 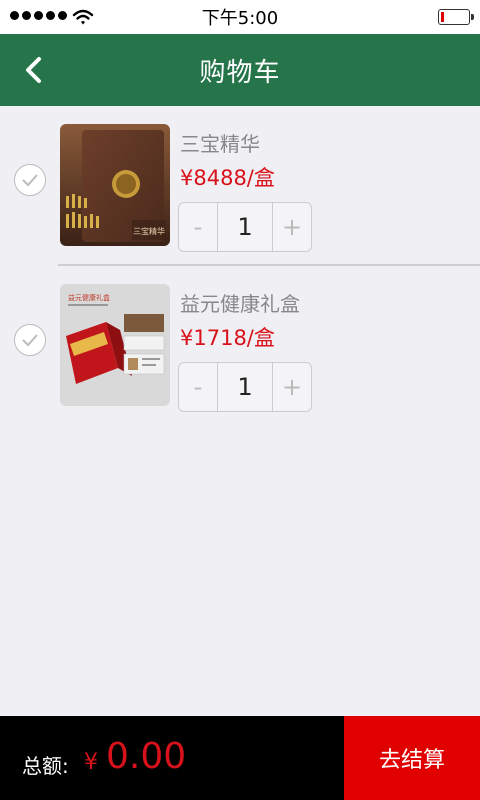 I want to click on checkout-bar: 总额: ¥ 0.00 去结算, so click(x=240, y=758).